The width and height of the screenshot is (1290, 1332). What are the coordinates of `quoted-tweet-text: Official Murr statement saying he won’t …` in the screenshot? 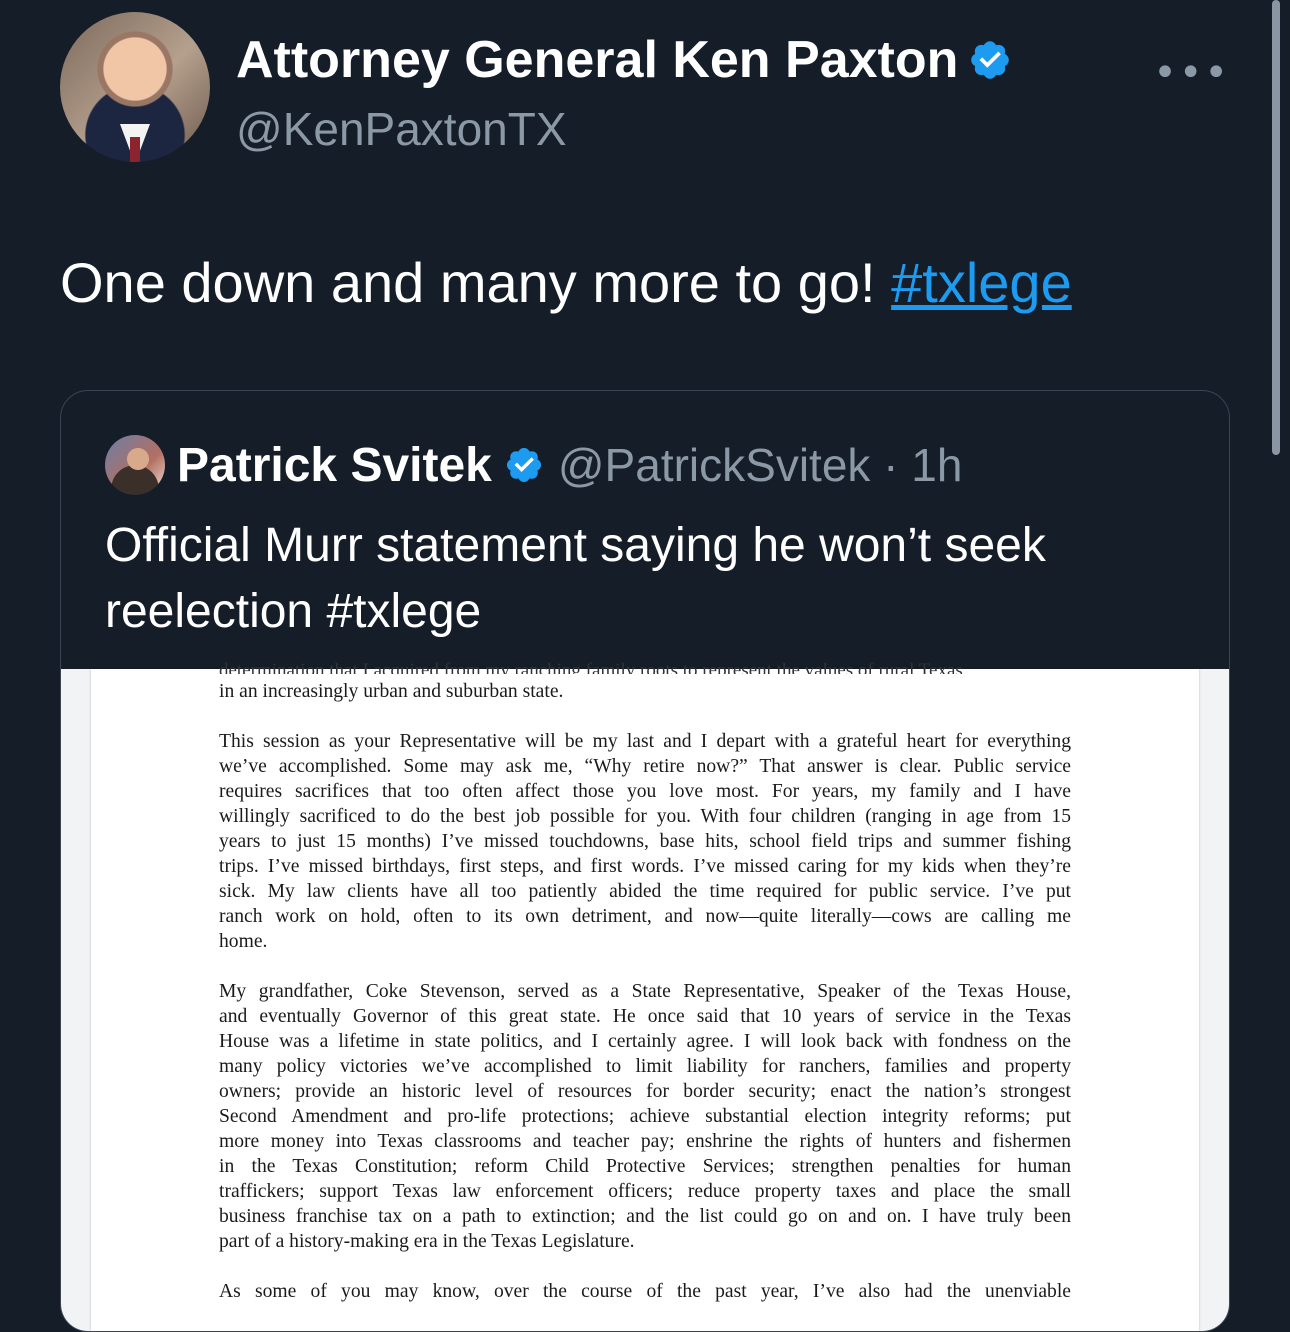 It's located at (575, 578).